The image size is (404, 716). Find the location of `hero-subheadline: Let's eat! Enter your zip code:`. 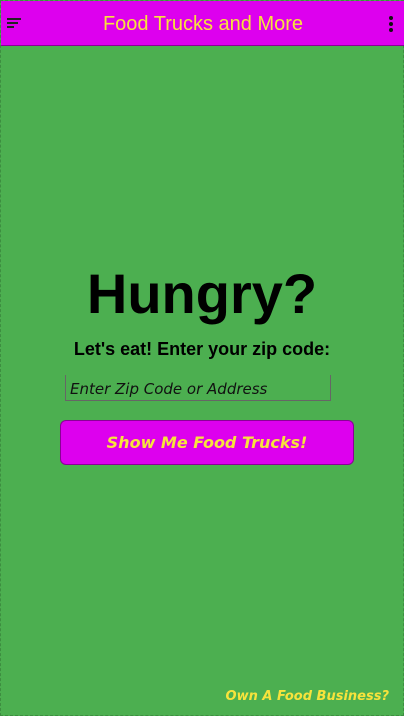

hero-subheadline: Let's eat! Enter your zip code: is located at coordinates (202, 349).